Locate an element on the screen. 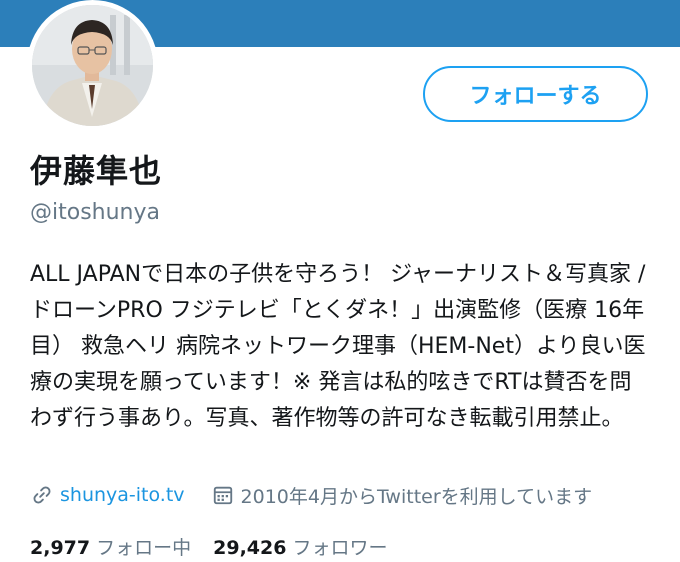 This screenshot has height=562, width=680. website-link: shunya-ito.tv is located at coordinates (122, 495).